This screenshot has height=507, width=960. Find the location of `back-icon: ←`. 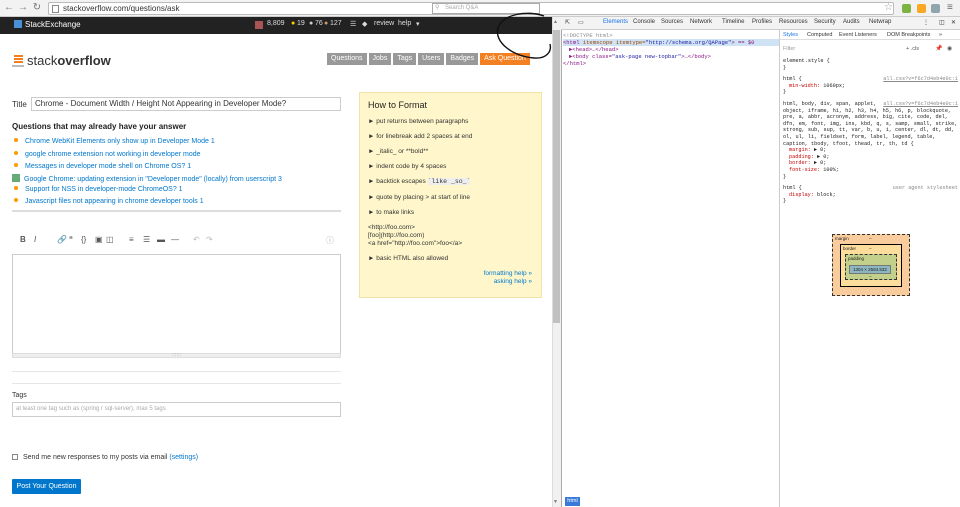

back-icon: ← is located at coordinates (9, 8).